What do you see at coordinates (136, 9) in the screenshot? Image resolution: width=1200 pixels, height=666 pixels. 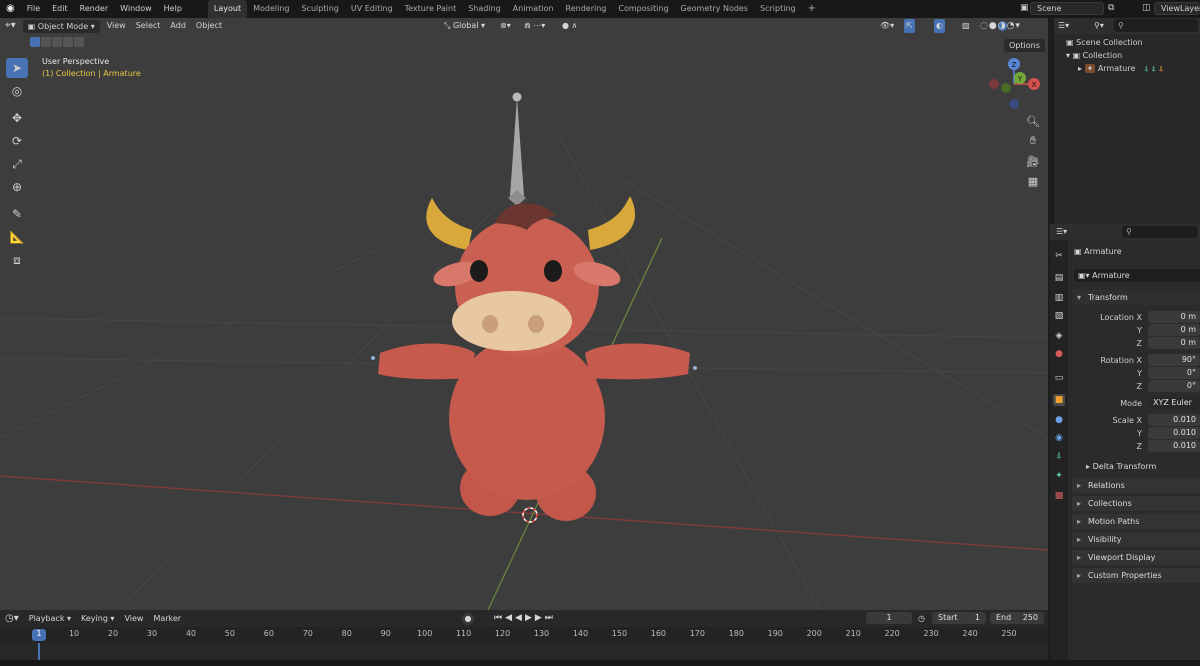 I see `menu-window: Window` at bounding box center [136, 9].